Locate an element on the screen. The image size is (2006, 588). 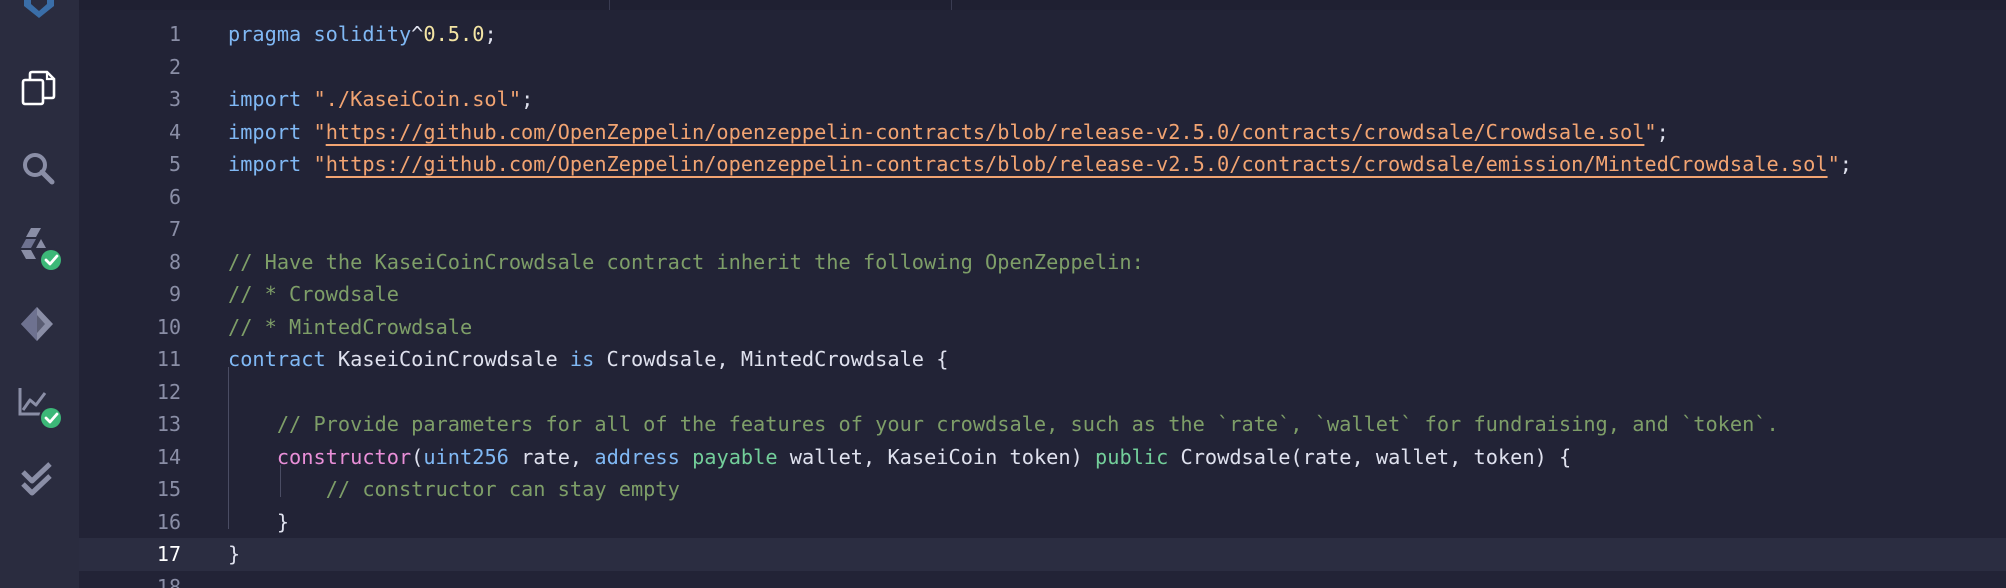
analysis-icon is located at coordinates (39, 407).